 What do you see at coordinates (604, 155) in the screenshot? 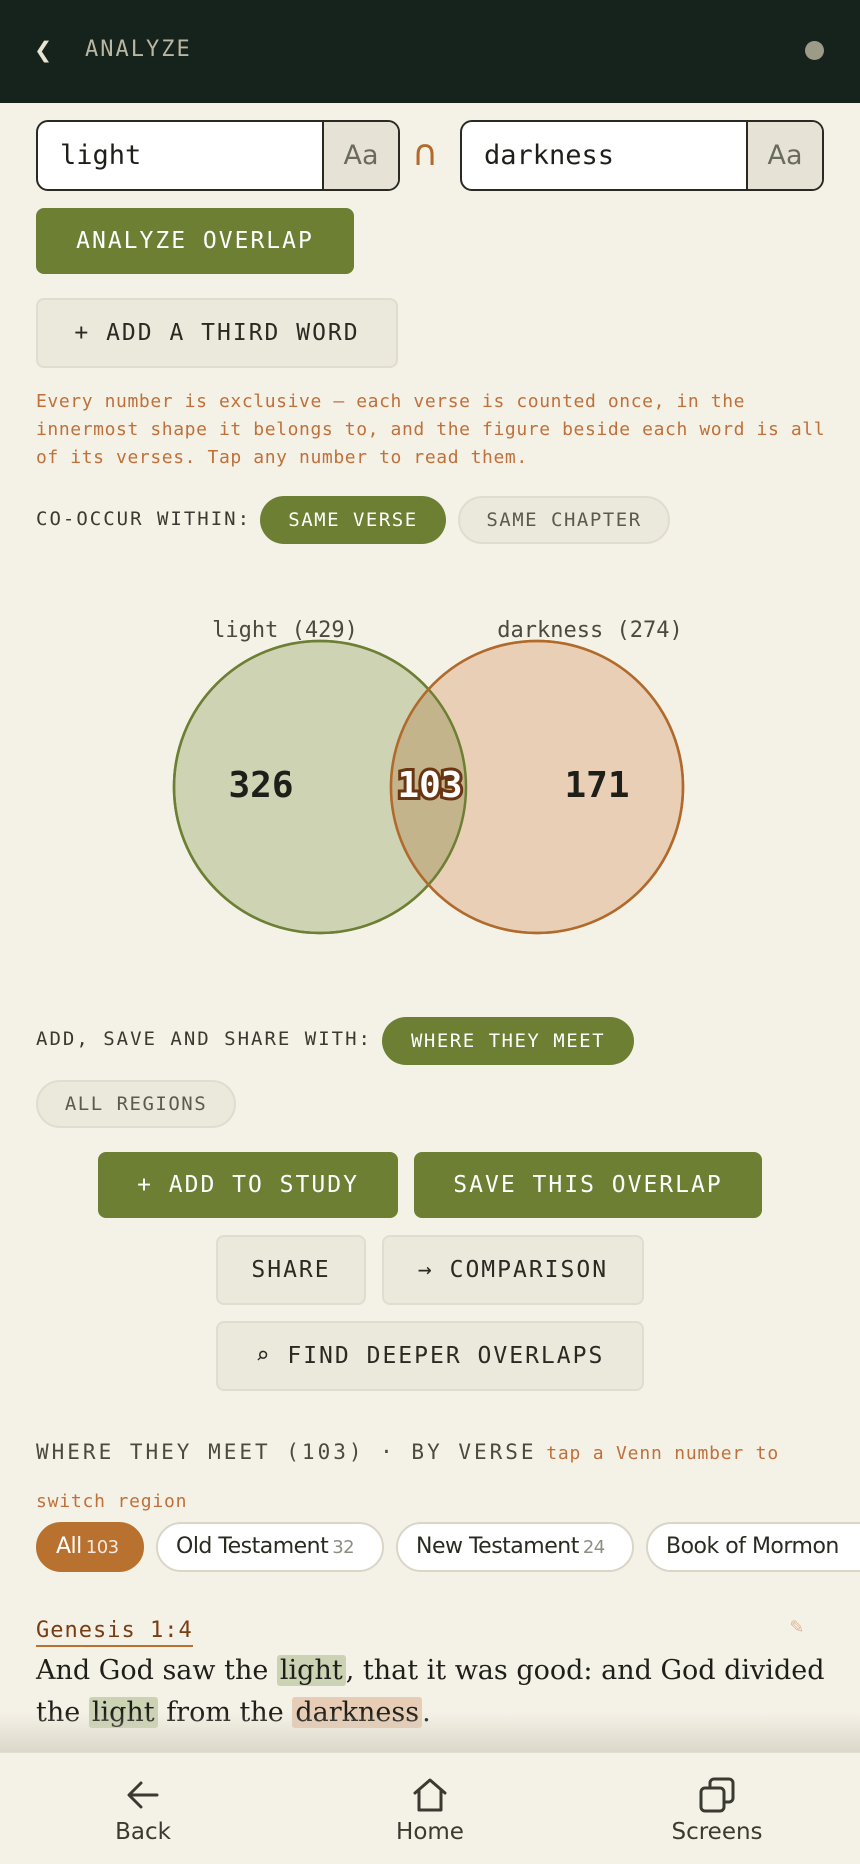
I see `word-b-input: darkness` at bounding box center [604, 155].